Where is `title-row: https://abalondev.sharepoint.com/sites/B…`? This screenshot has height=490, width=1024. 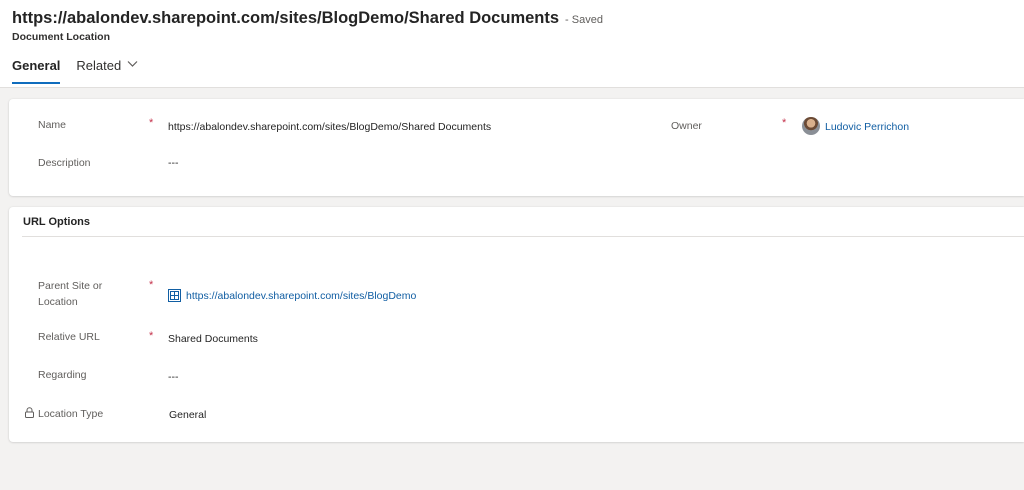 title-row: https://abalondev.sharepoint.com/sites/B… is located at coordinates (307, 18).